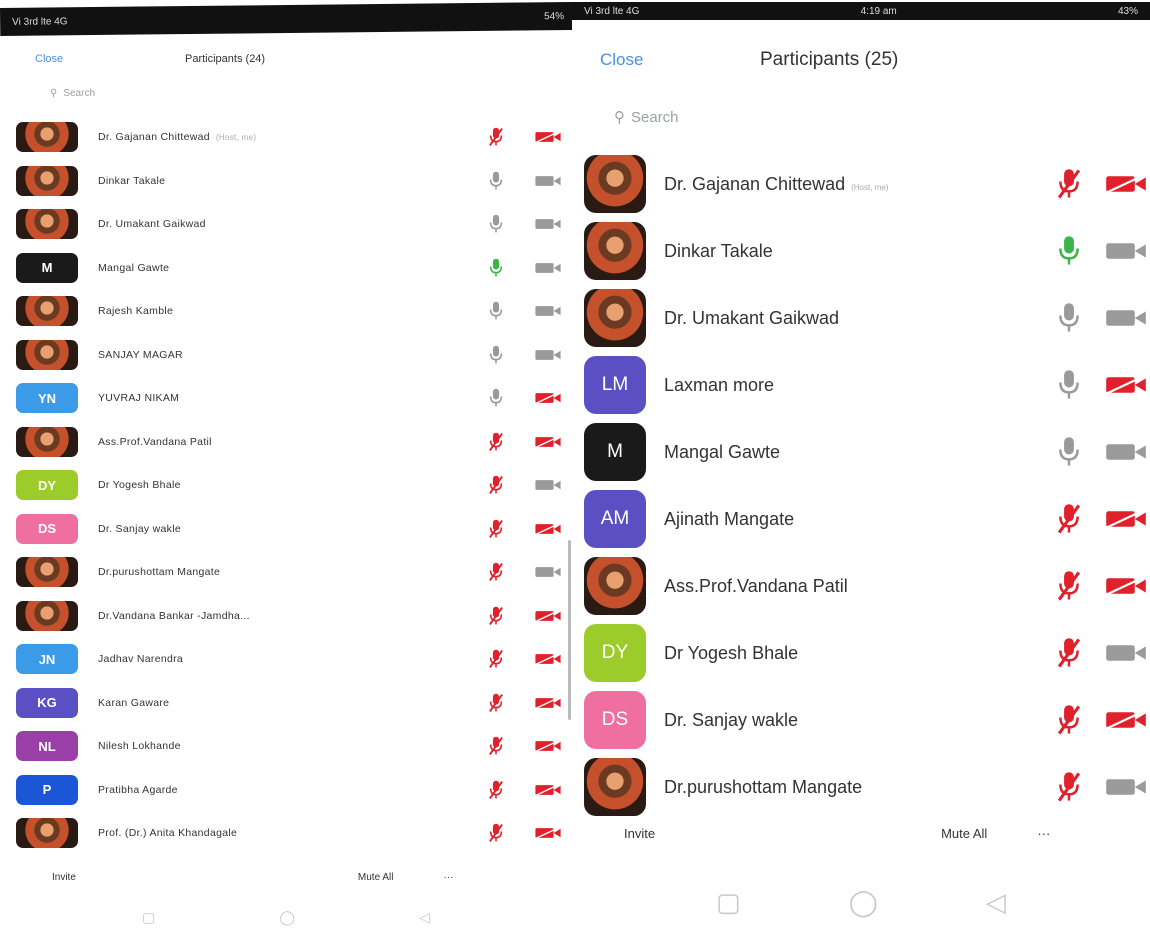  Describe the element at coordinates (286, 833) in the screenshot. I see `participant-row: Prof. (Dr.) Anita Khandagale` at that location.